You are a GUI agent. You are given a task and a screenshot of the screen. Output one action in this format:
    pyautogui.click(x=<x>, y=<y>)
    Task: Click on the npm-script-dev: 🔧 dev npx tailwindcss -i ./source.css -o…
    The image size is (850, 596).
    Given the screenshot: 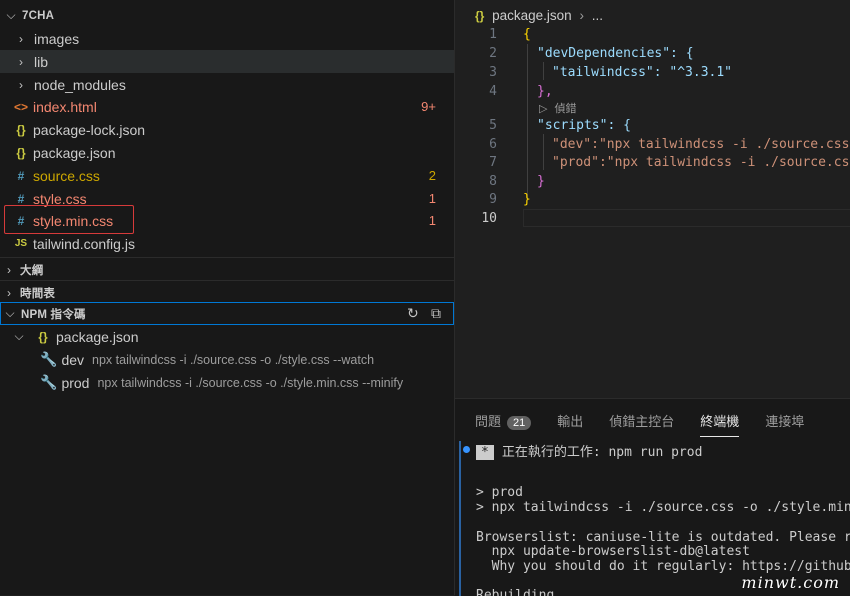 What is the action you would take?
    pyautogui.click(x=227, y=359)
    